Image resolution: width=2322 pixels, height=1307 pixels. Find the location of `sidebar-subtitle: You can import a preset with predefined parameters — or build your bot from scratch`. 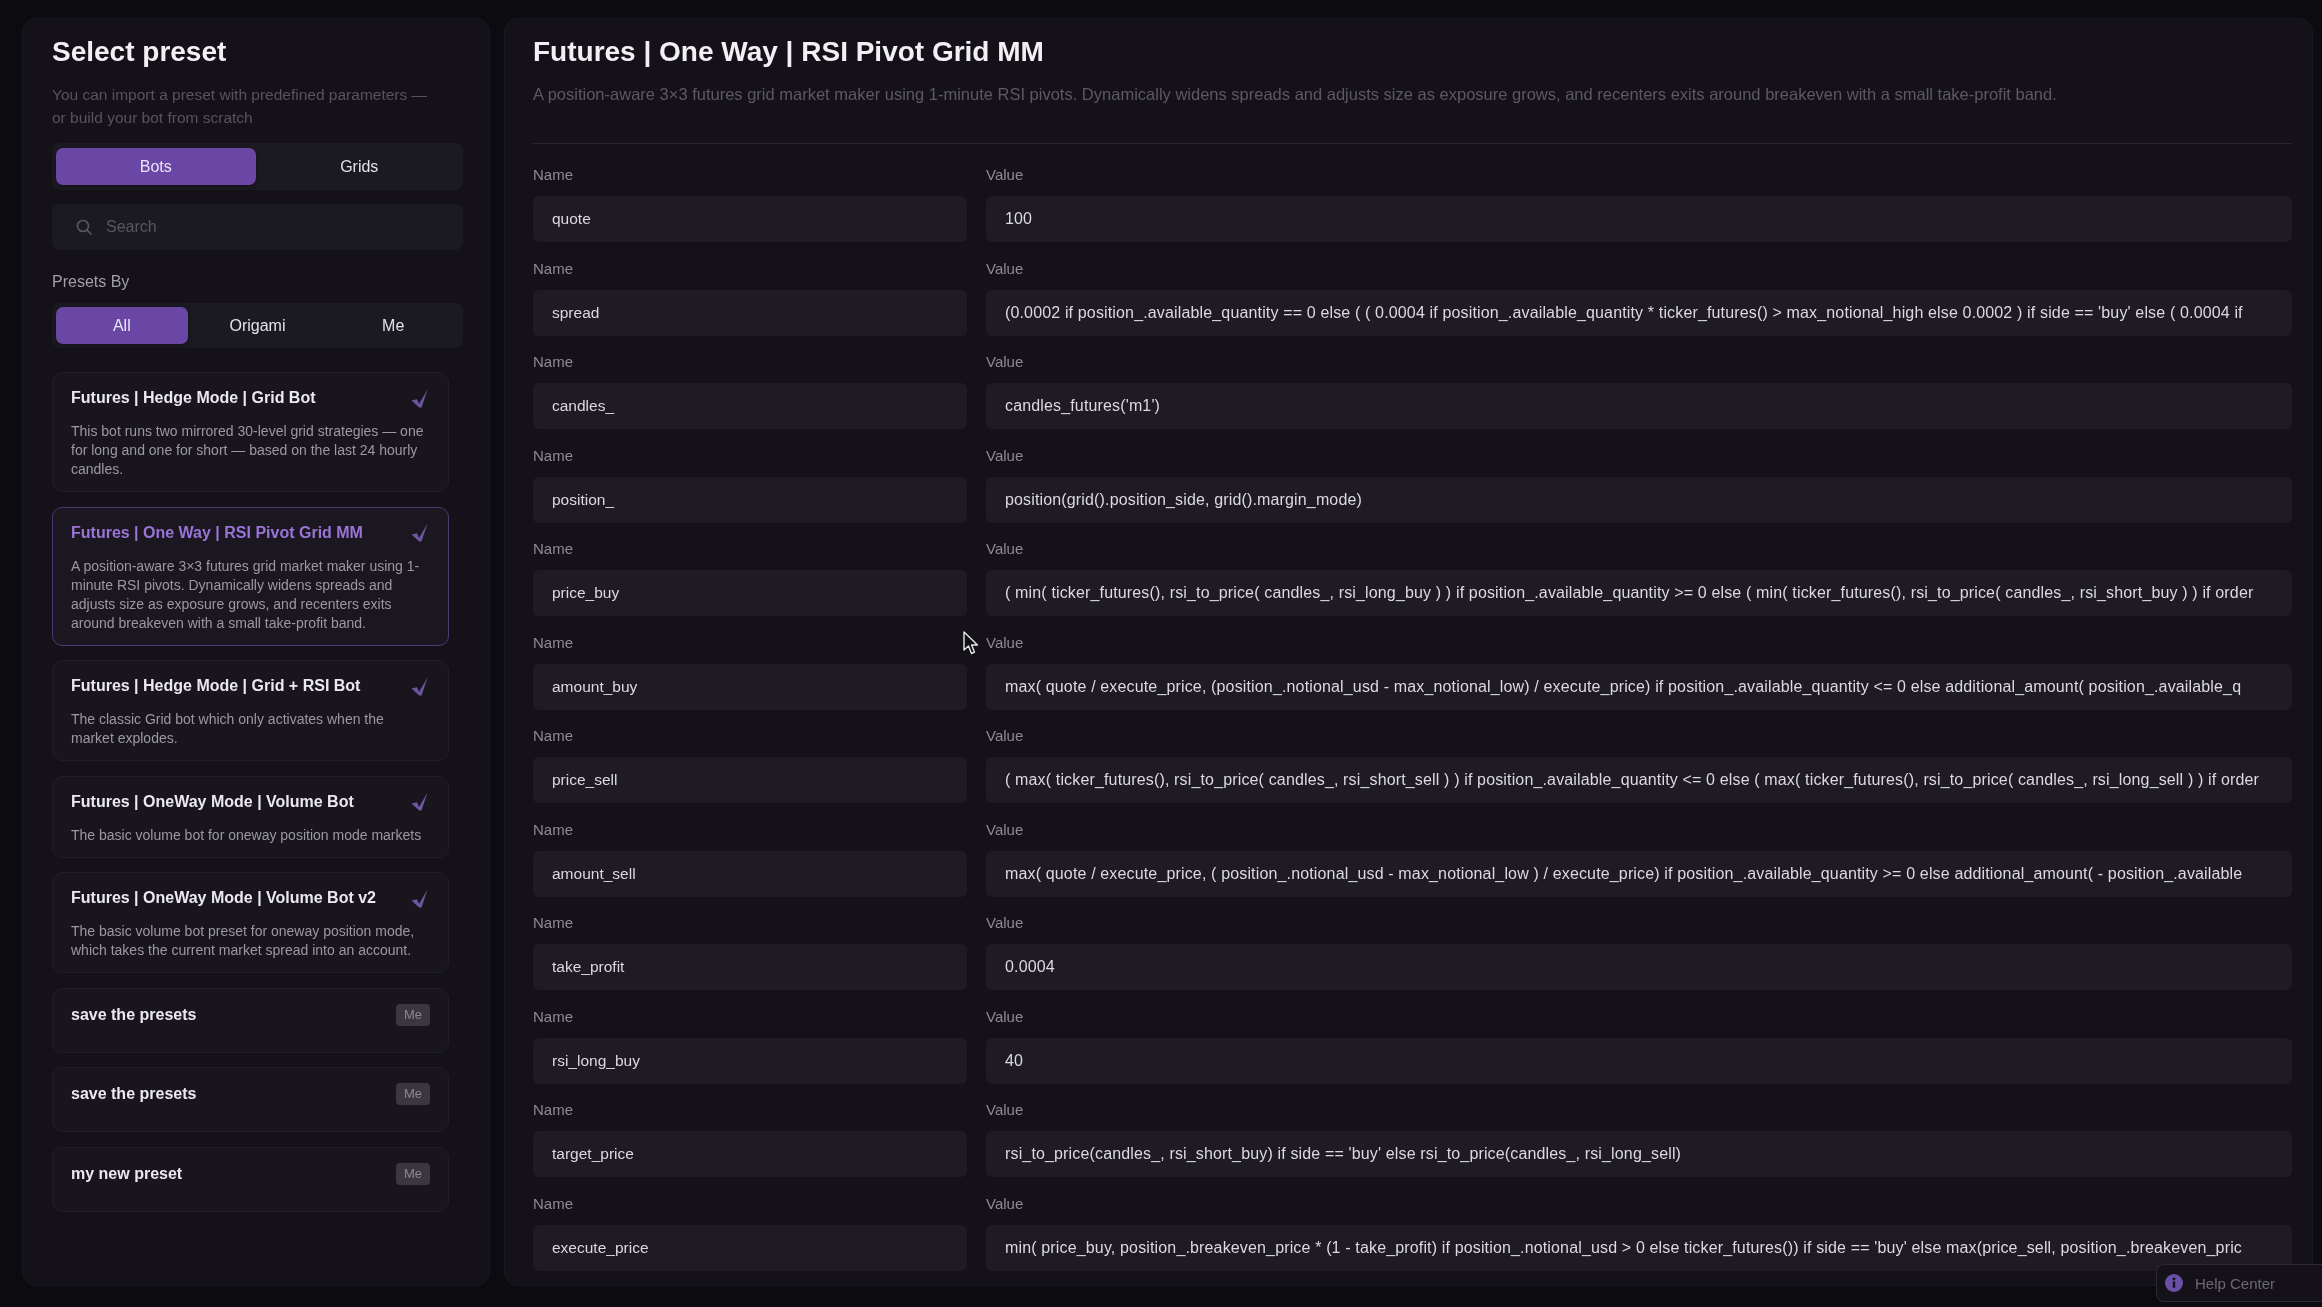

sidebar-subtitle: You can import a preset with predefined parameters — or build your bot from scratch is located at coordinates (240, 106).